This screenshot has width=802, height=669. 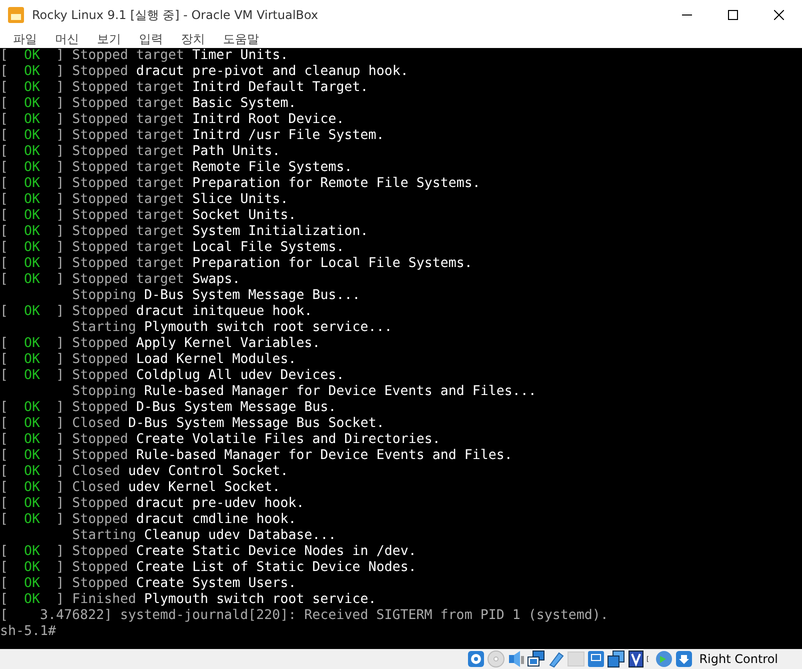 I want to click on menu-item: 도움말, so click(x=241, y=39).